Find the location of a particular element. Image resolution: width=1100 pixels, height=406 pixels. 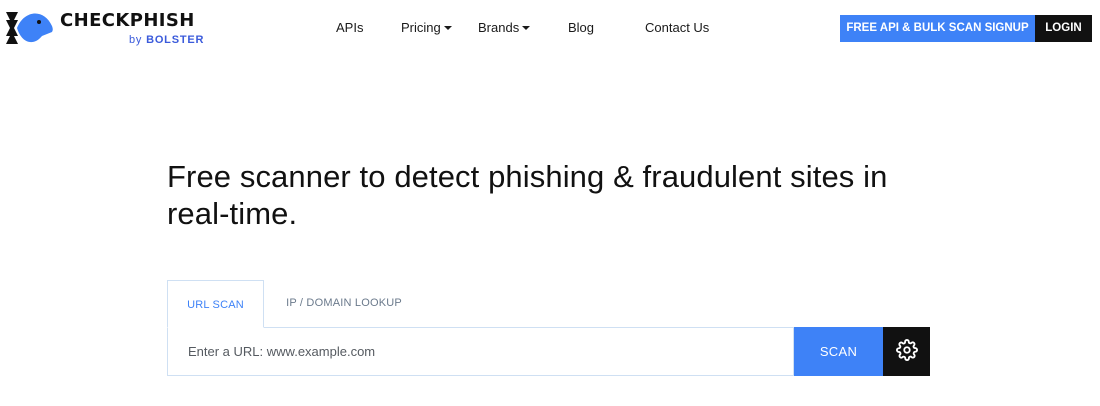

tab-label: URL SCAN is located at coordinates (215, 305).